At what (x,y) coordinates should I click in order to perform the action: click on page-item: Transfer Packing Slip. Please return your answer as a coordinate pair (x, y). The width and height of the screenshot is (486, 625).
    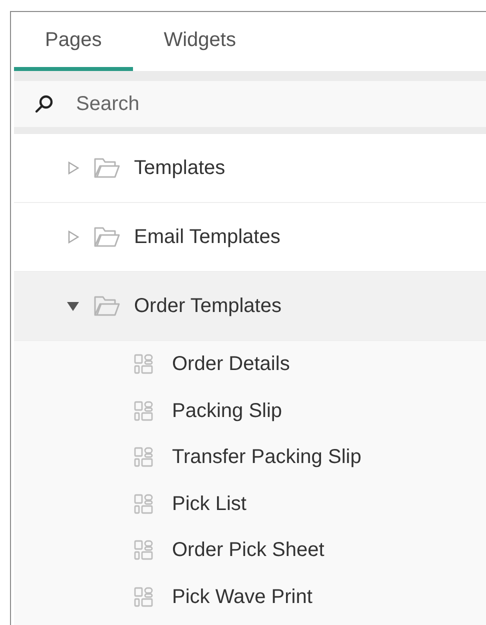
    Looking at the image, I should click on (250, 457).